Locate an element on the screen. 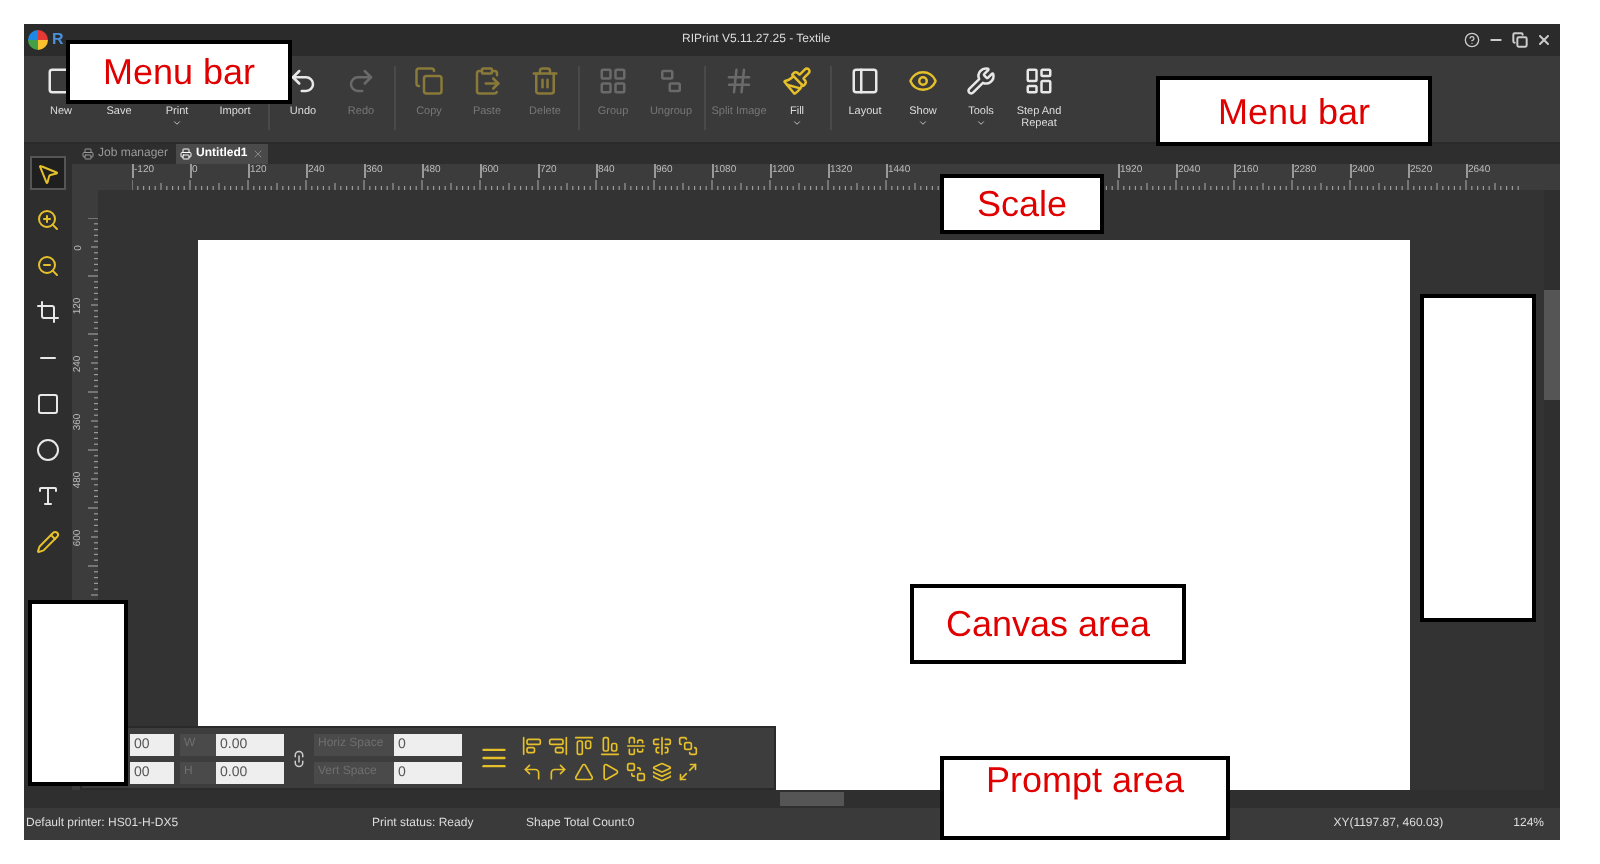  align-bottom-icon is located at coordinates (610, 745).